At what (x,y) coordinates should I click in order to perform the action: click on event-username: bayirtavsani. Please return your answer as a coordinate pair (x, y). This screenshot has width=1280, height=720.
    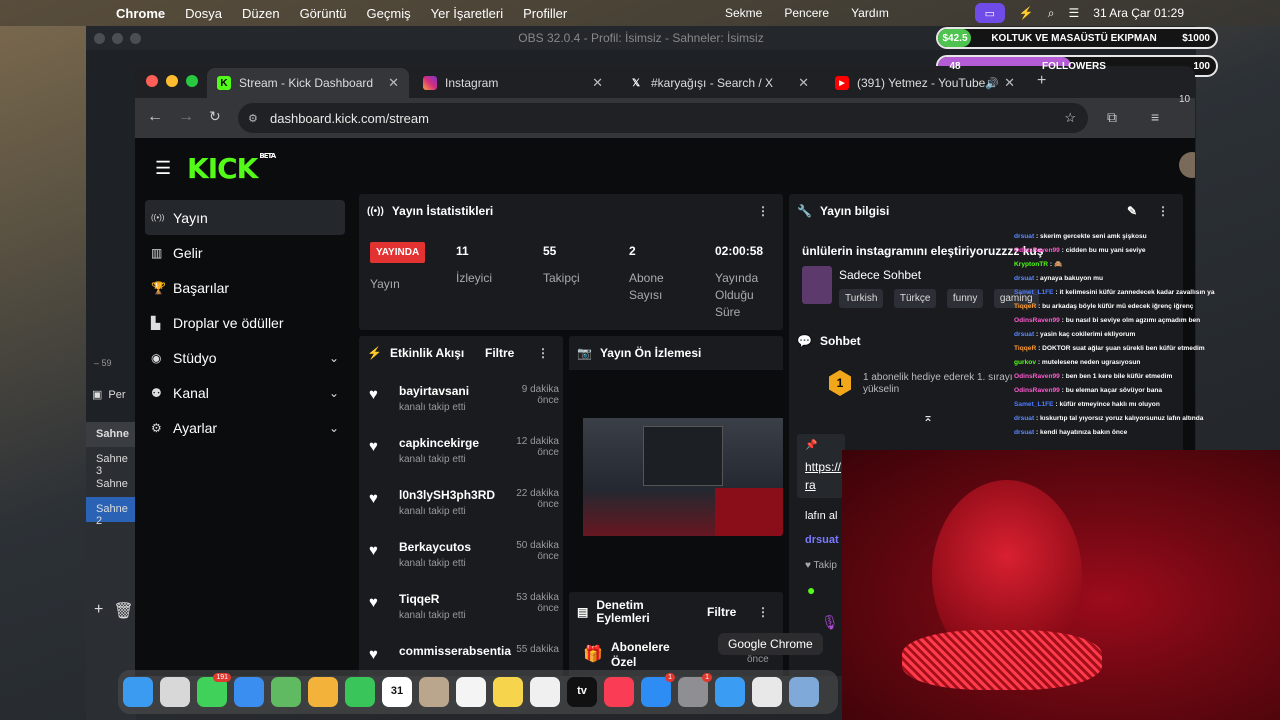
    Looking at the image, I should click on (434, 391).